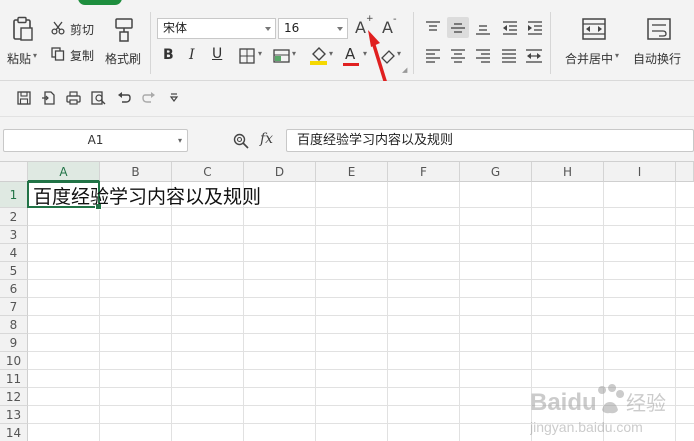  Describe the element at coordinates (98, 98) in the screenshot. I see `print-preview-icon` at that location.